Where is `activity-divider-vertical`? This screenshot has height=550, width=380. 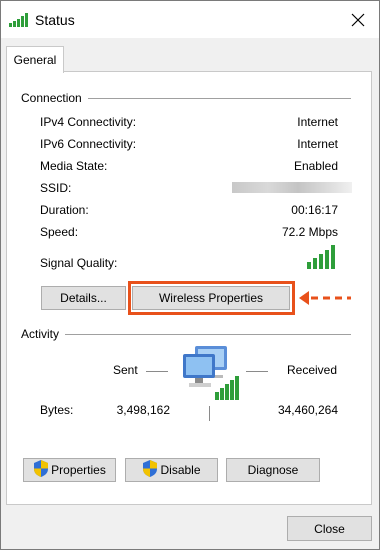 activity-divider-vertical is located at coordinates (209, 413).